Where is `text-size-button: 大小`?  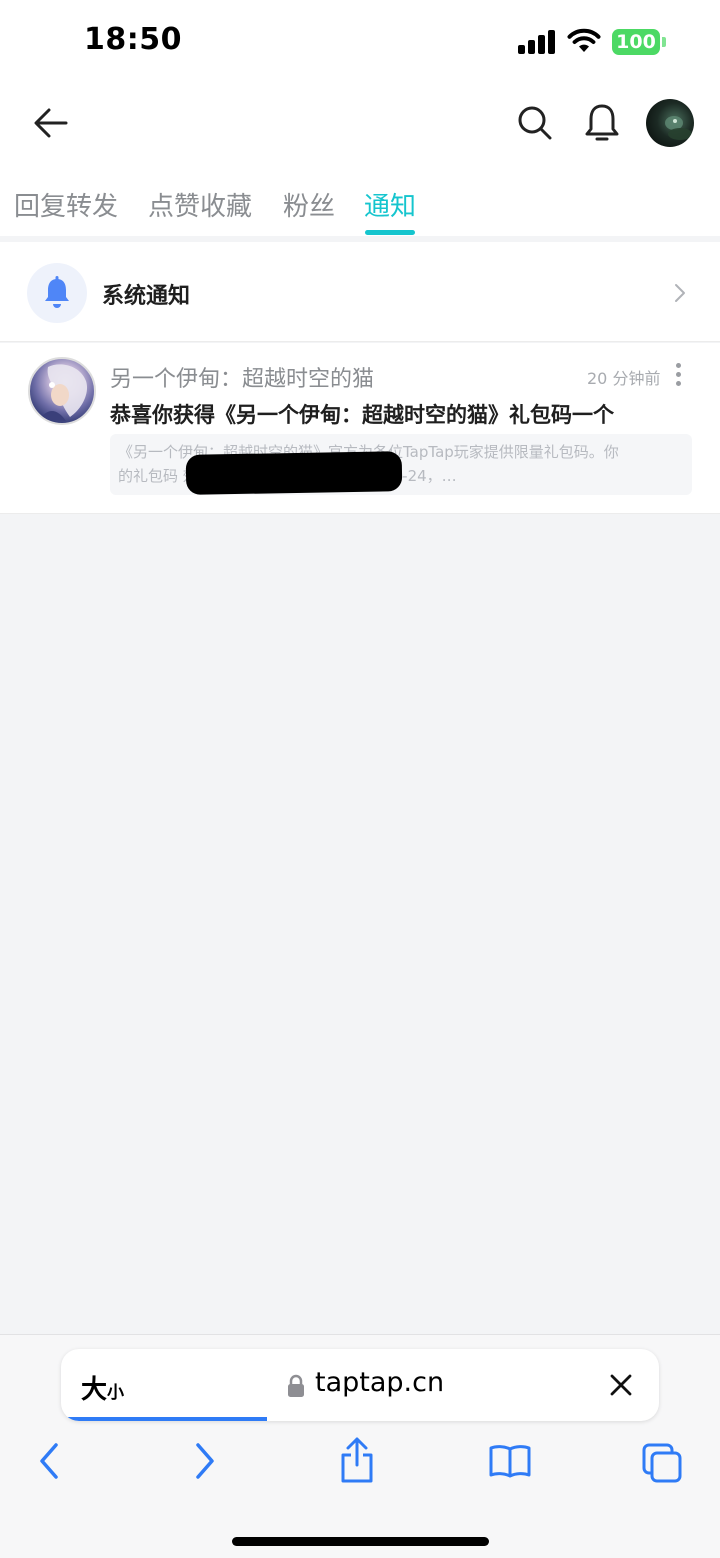 text-size-button: 大小 is located at coordinates (102, 1387).